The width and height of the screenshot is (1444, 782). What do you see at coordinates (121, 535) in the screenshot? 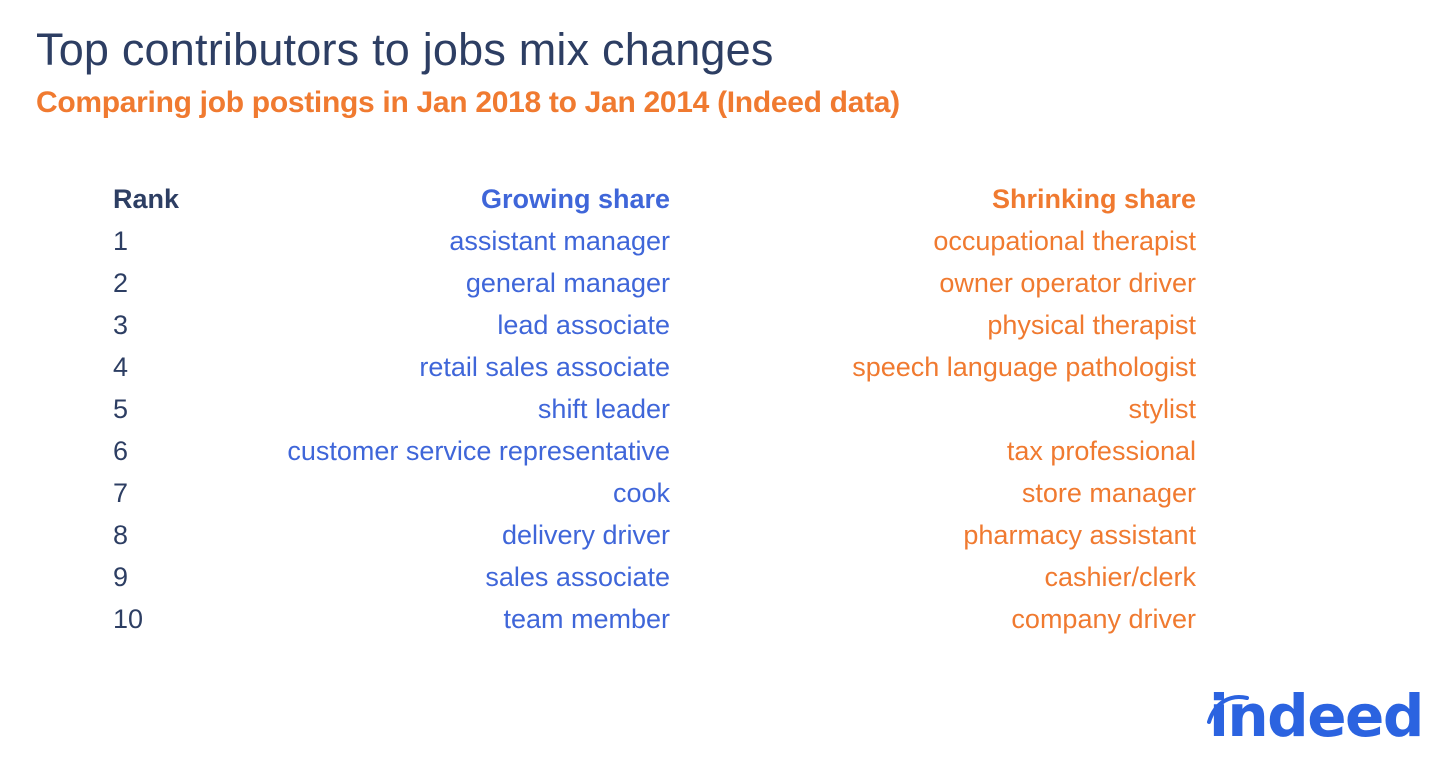
I see `rank-cell: 8` at bounding box center [121, 535].